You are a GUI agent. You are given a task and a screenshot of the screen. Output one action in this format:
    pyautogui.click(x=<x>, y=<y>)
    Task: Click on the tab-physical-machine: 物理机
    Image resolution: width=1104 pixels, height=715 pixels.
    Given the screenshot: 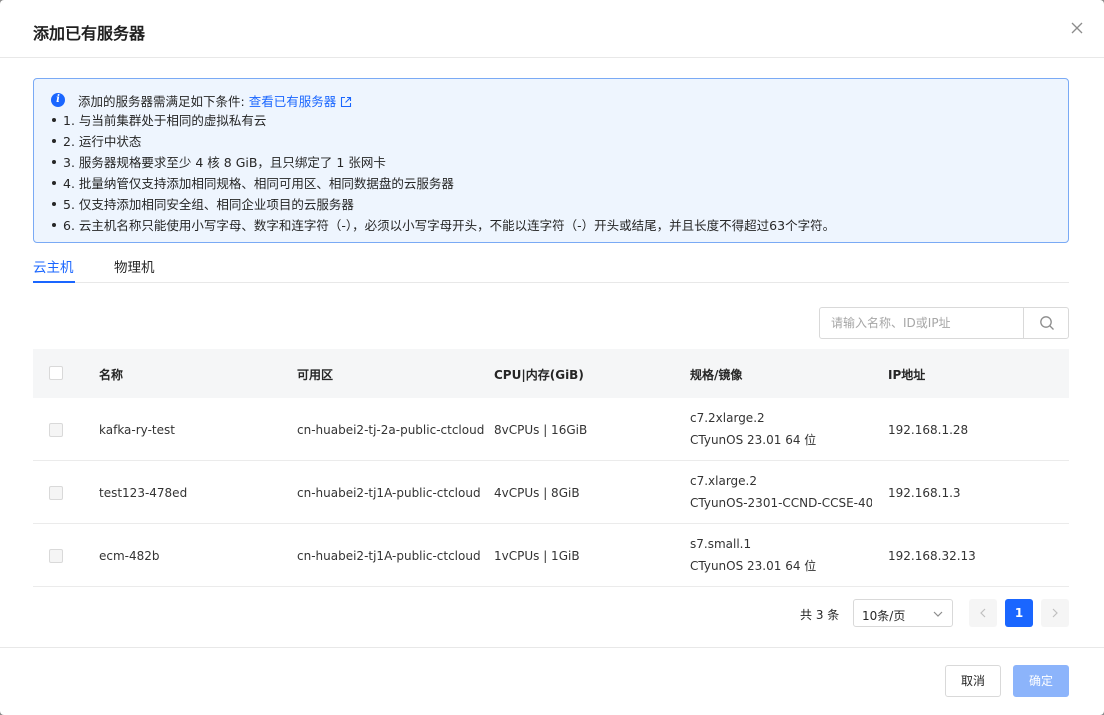 What is the action you would take?
    pyautogui.click(x=134, y=266)
    